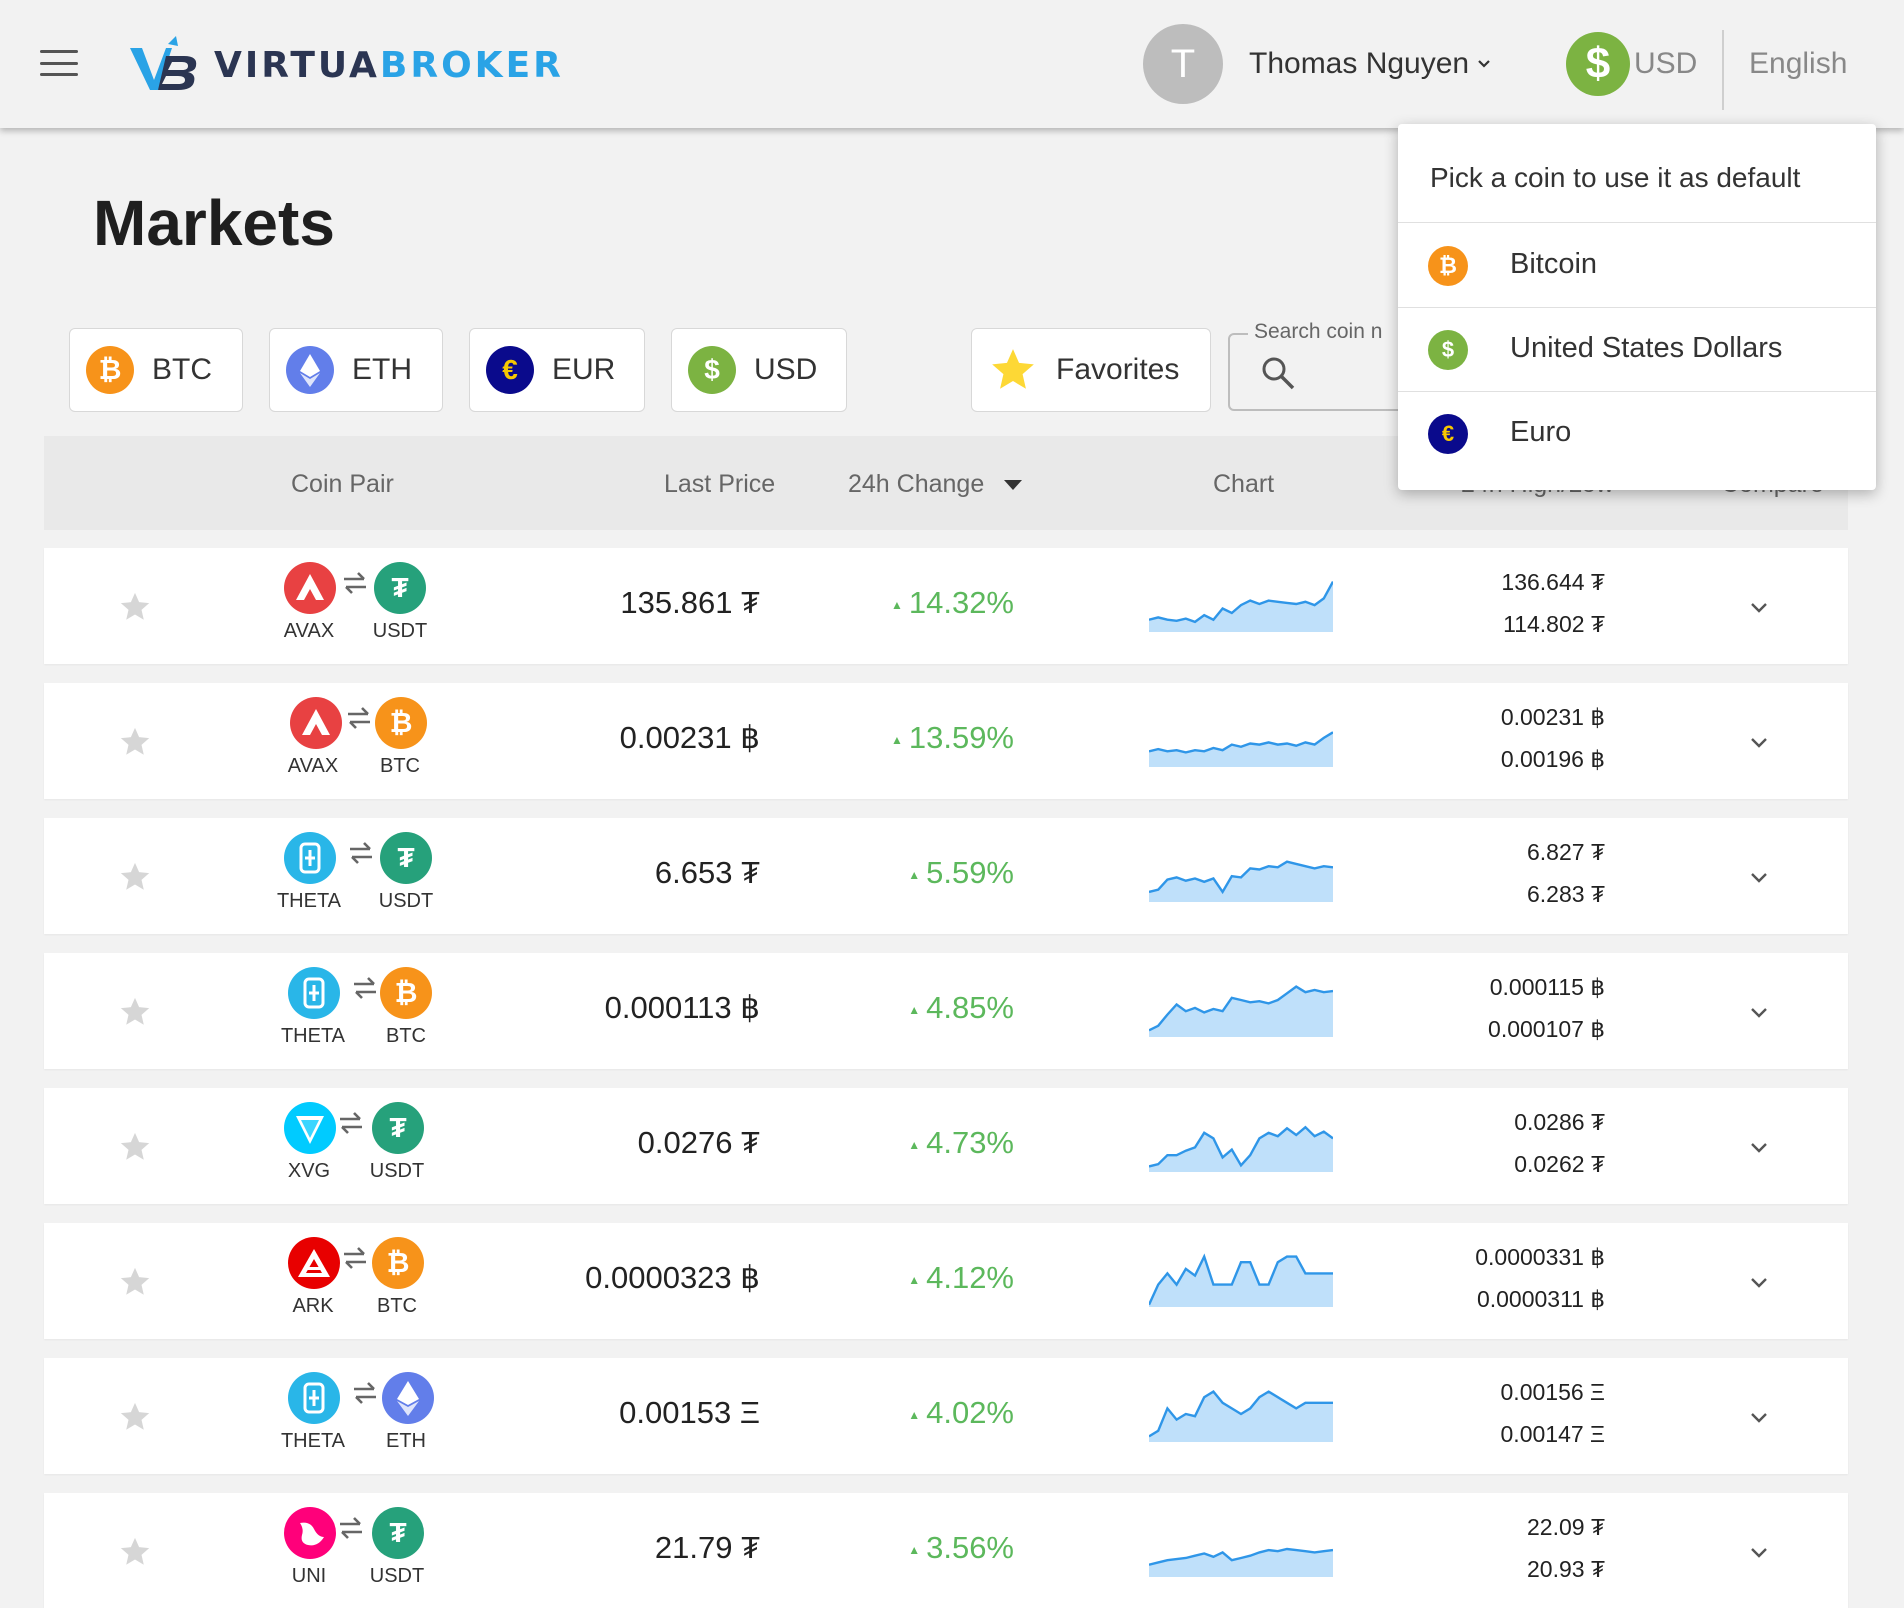  I want to click on filter-btn-usd: $ USD, so click(759, 370).